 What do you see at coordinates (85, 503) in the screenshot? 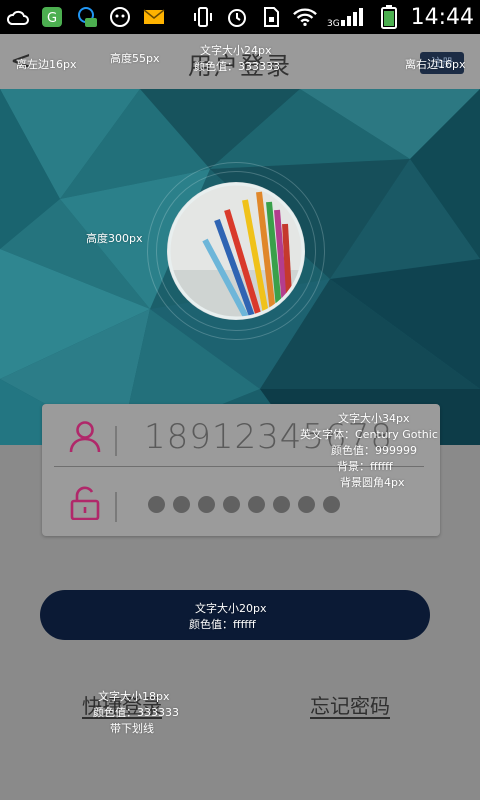
I see `unlock-icon` at bounding box center [85, 503].